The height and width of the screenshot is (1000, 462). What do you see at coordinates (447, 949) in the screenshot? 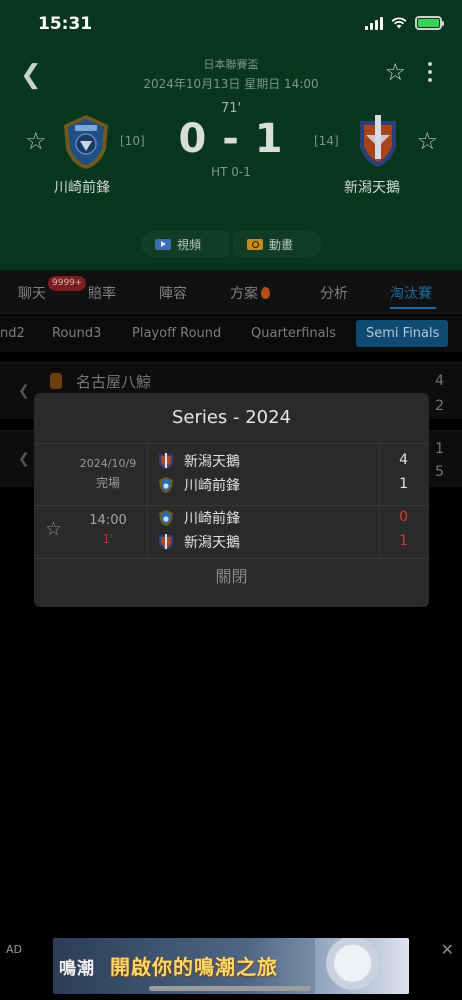
I see `ad-close-icon: ✕` at bounding box center [447, 949].